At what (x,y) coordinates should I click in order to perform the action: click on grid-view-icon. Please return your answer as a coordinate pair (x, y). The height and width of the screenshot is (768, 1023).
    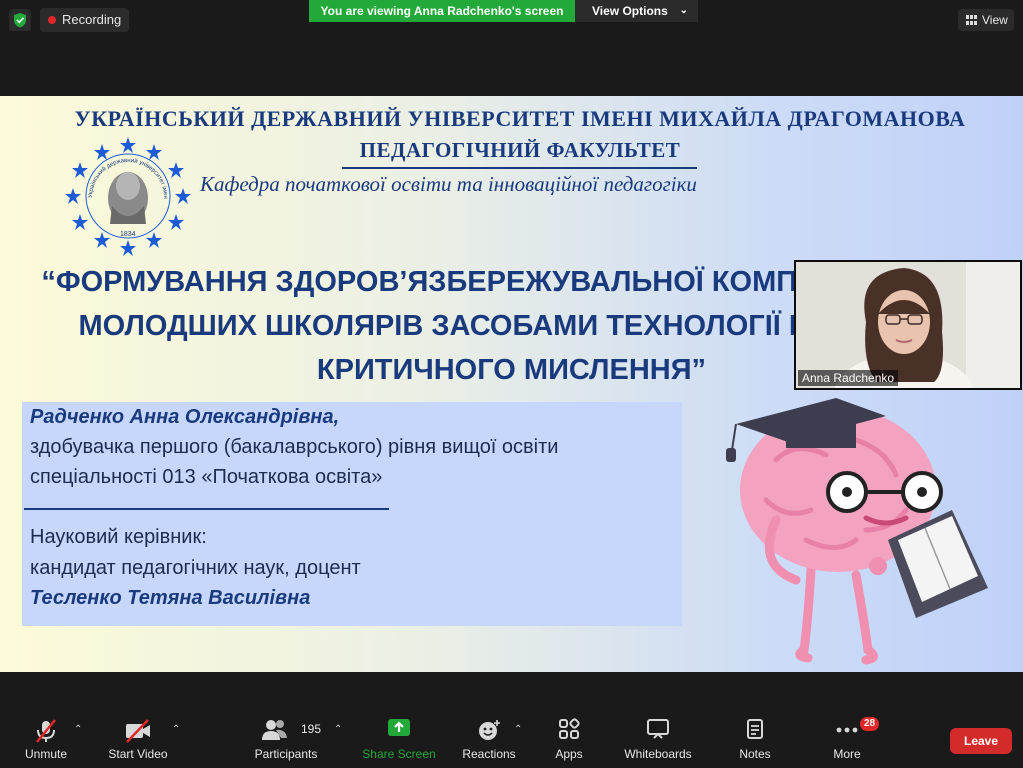
    Looking at the image, I should click on (971, 20).